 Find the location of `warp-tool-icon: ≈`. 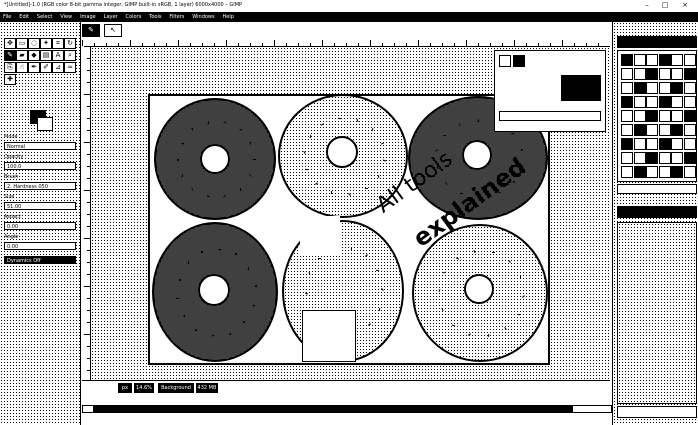

warp-tool-icon: ≈ is located at coordinates (70, 67).